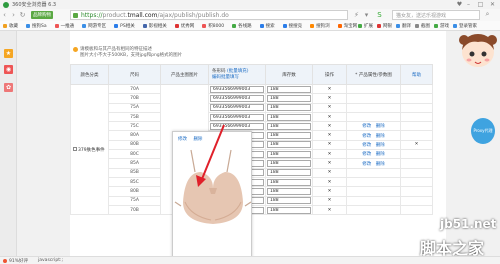 This screenshot has width=500, height=264. Describe the element at coordinates (459, 4) in the screenshot. I see `skin-icon: ♥` at that location.